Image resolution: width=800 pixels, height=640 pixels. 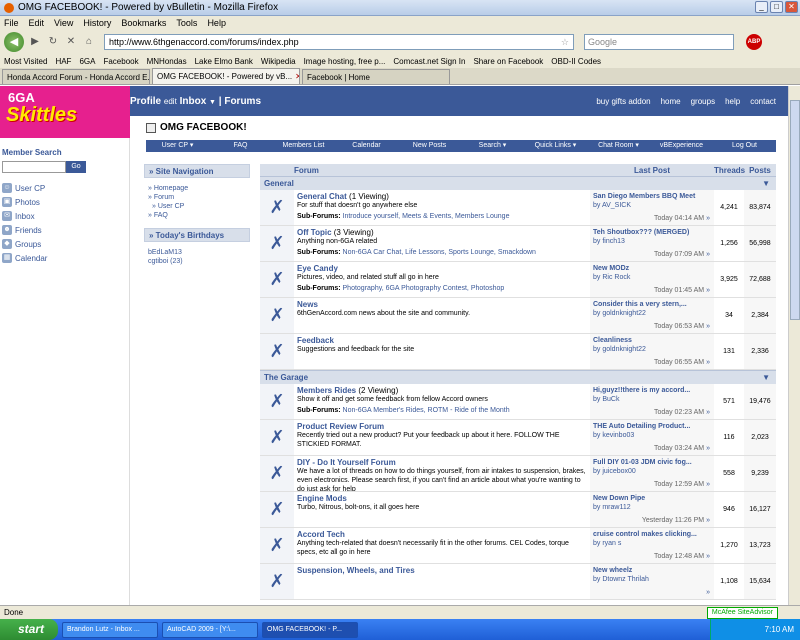 What do you see at coordinates (37, 23) in the screenshot?
I see `menu-edit: Edit` at bounding box center [37, 23].